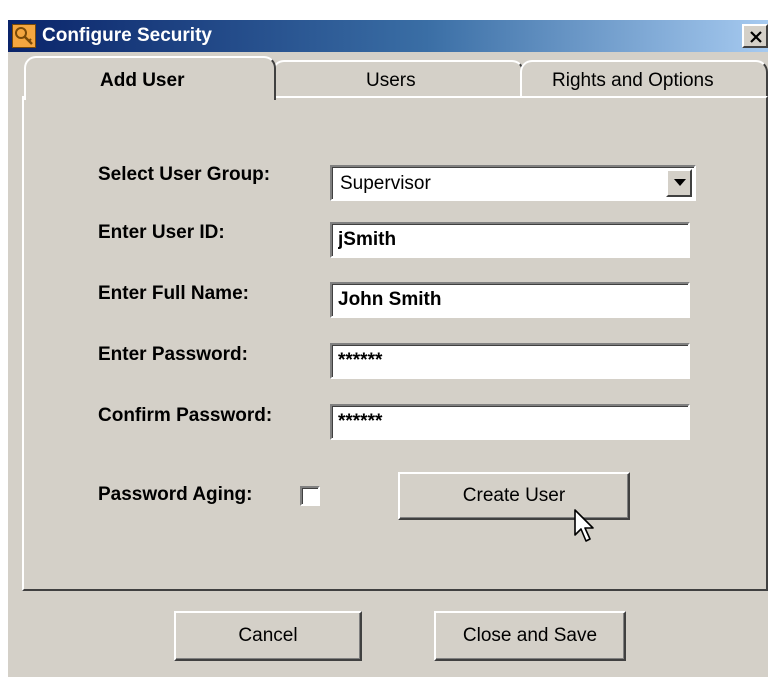 The image size is (771, 677). What do you see at coordinates (510, 361) in the screenshot?
I see `password-input` at bounding box center [510, 361].